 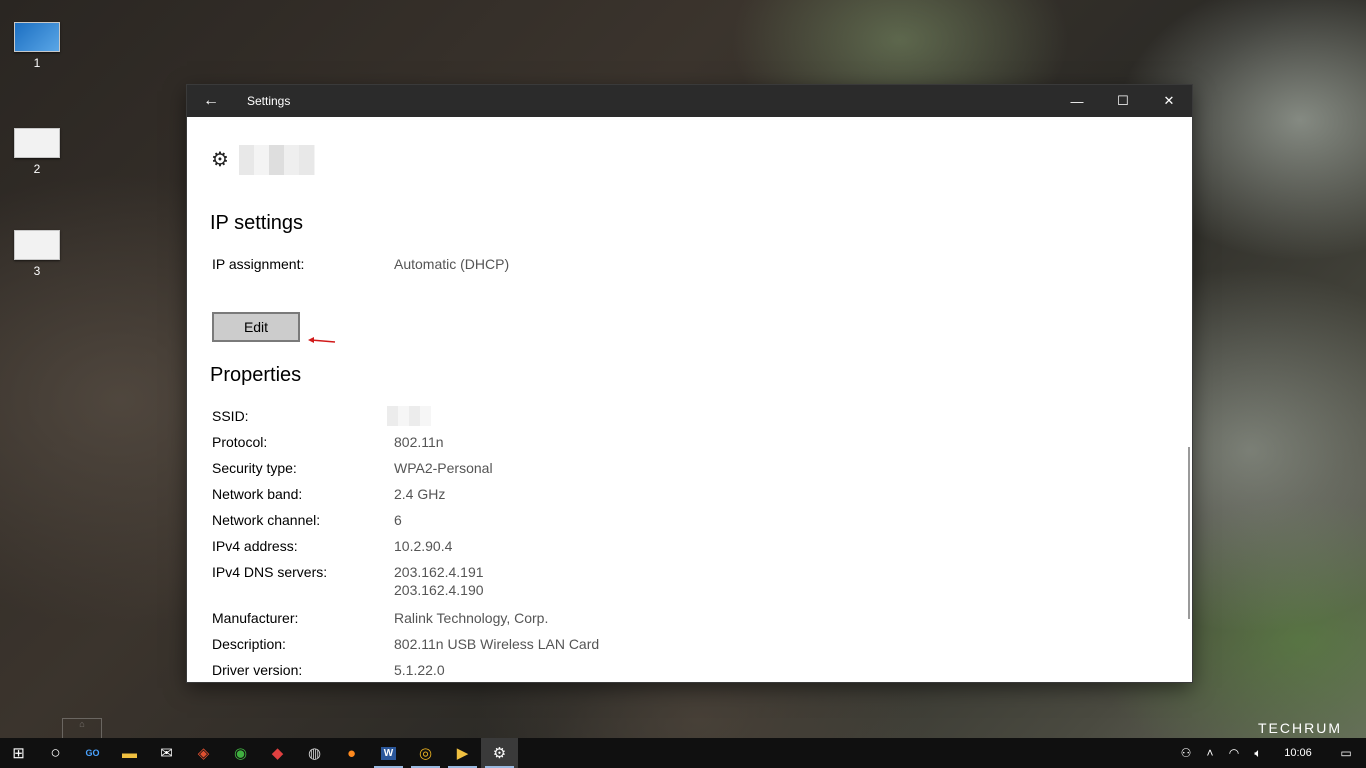 I want to click on maximize-icon: ☐, so click(x=1123, y=100).